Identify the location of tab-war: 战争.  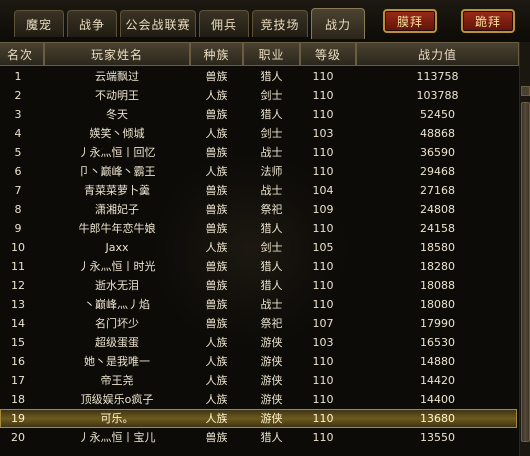
(92, 23).